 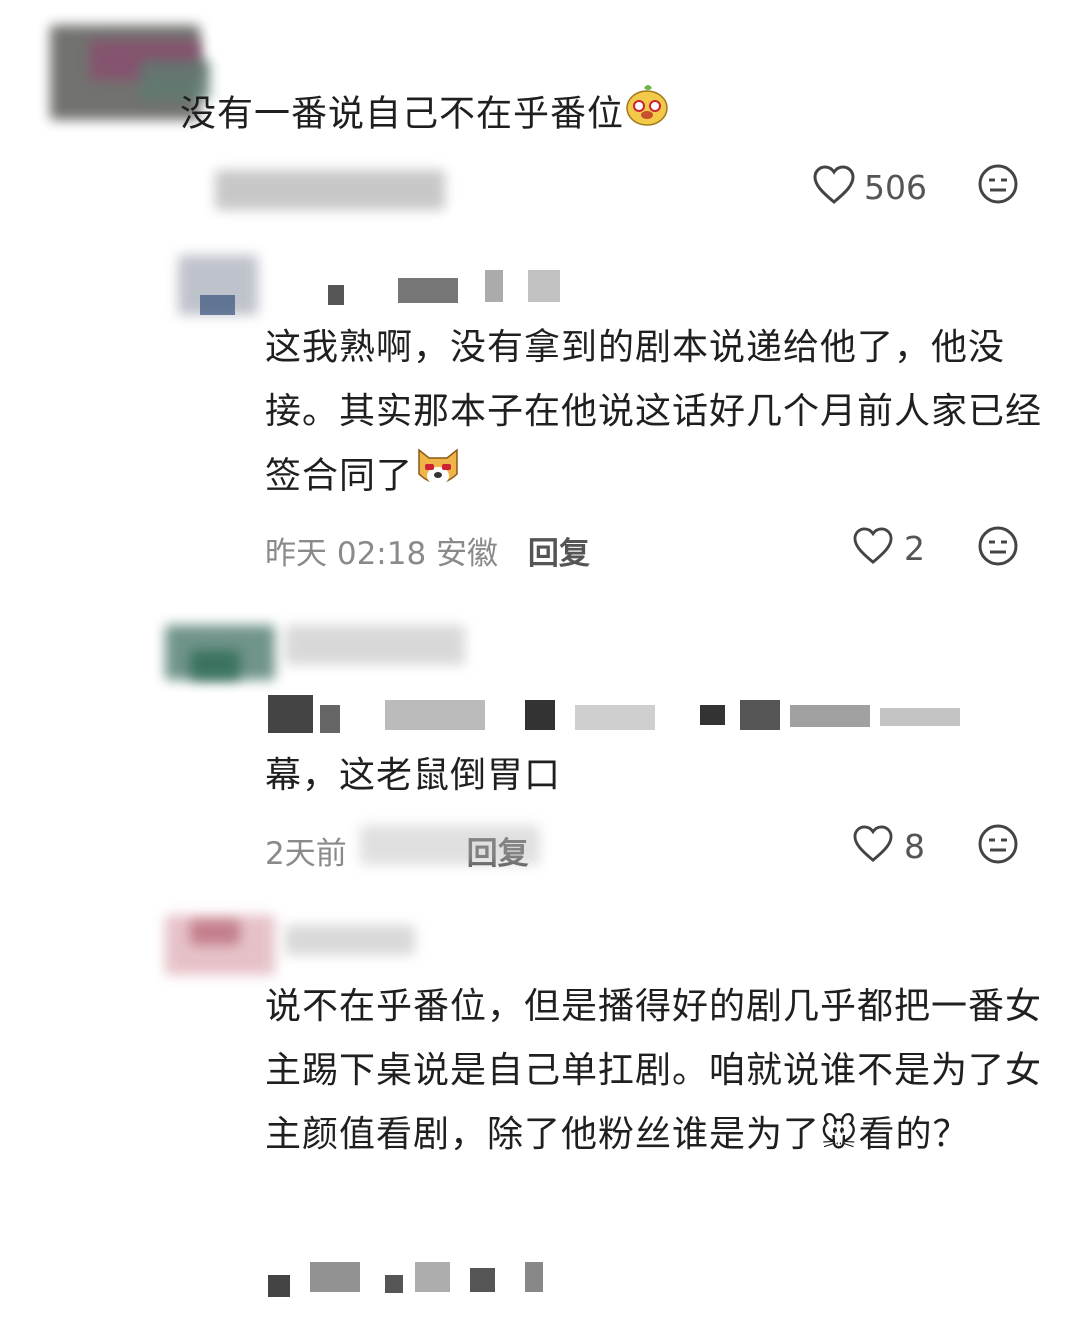 What do you see at coordinates (647, 115) in the screenshot?
I see `bear-emoji-icon` at bounding box center [647, 115].